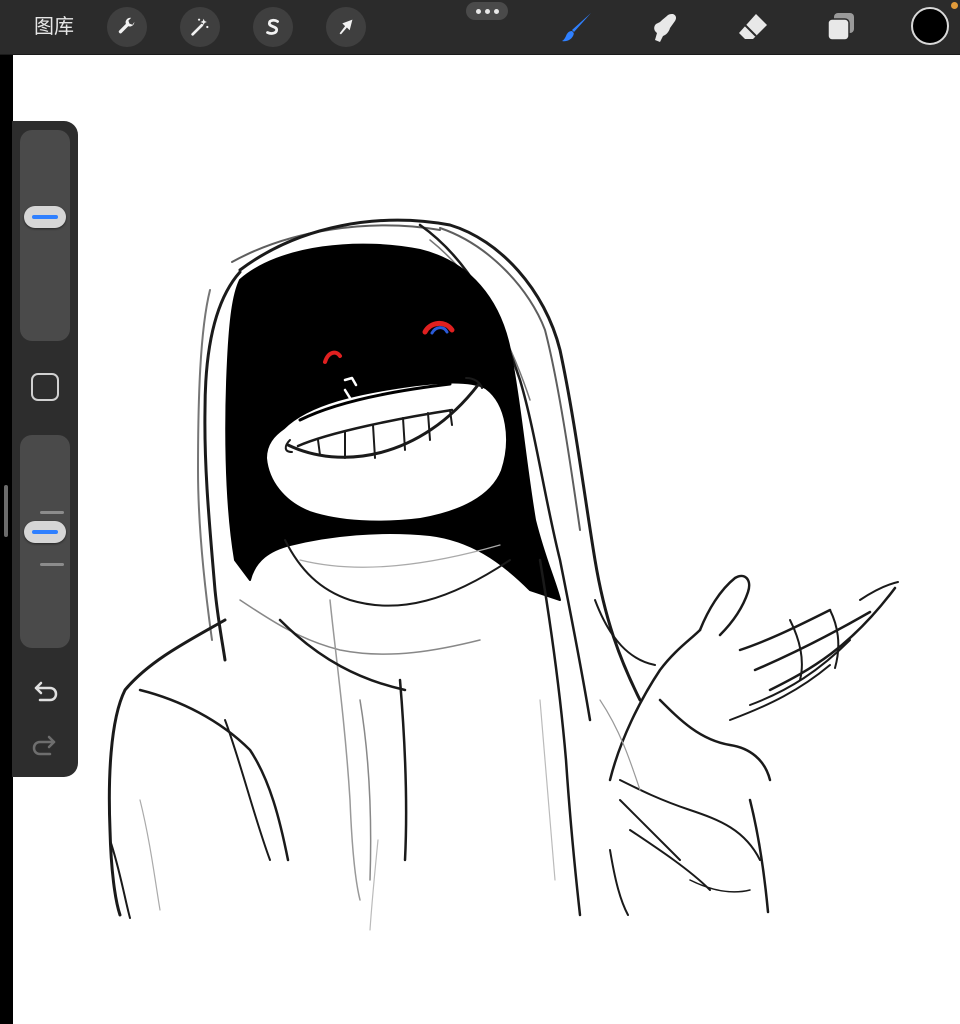  Describe the element at coordinates (45, 387) in the screenshot. I see `modify-button` at that location.